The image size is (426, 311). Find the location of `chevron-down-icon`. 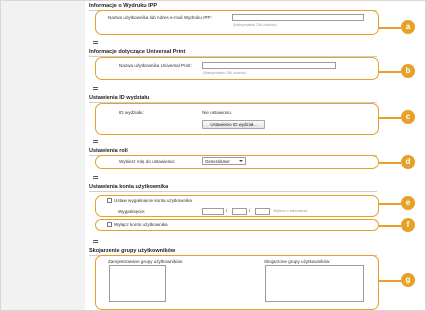

chevron-down-icon is located at coordinates (241, 161).